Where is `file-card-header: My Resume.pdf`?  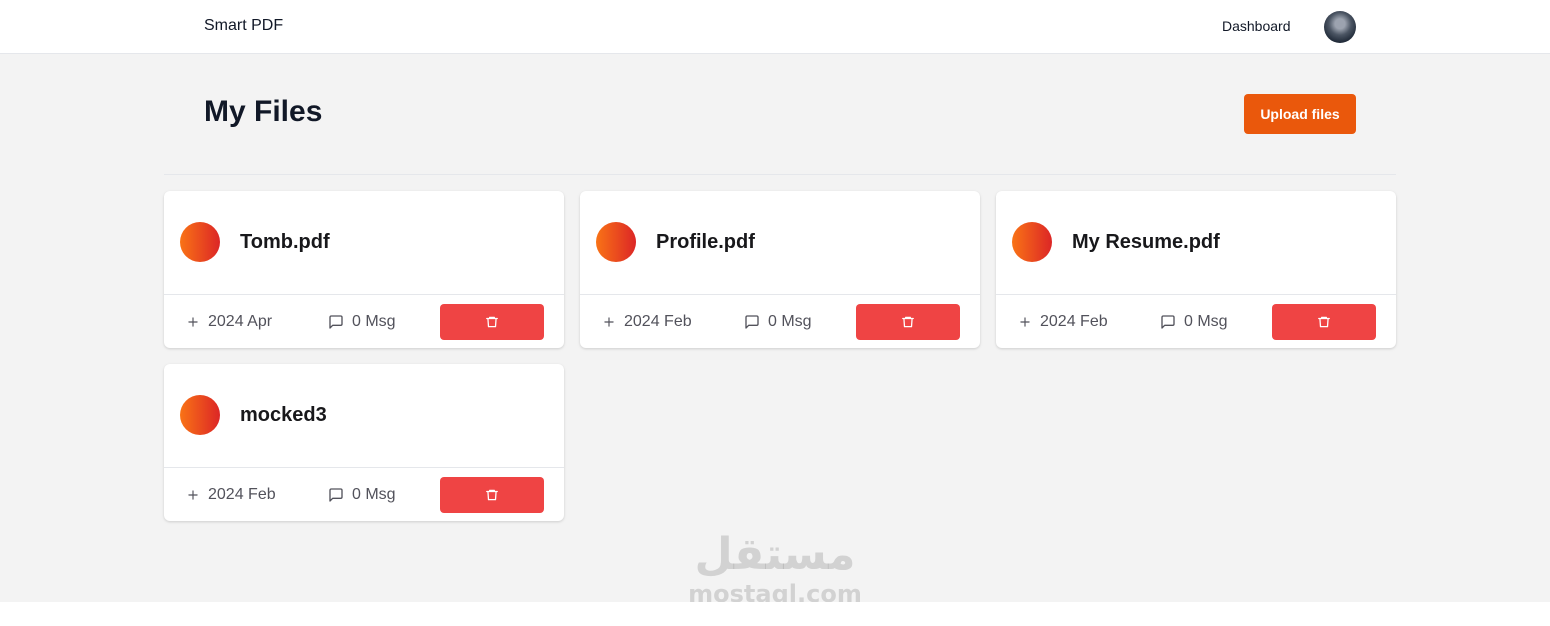 file-card-header: My Resume.pdf is located at coordinates (1196, 243).